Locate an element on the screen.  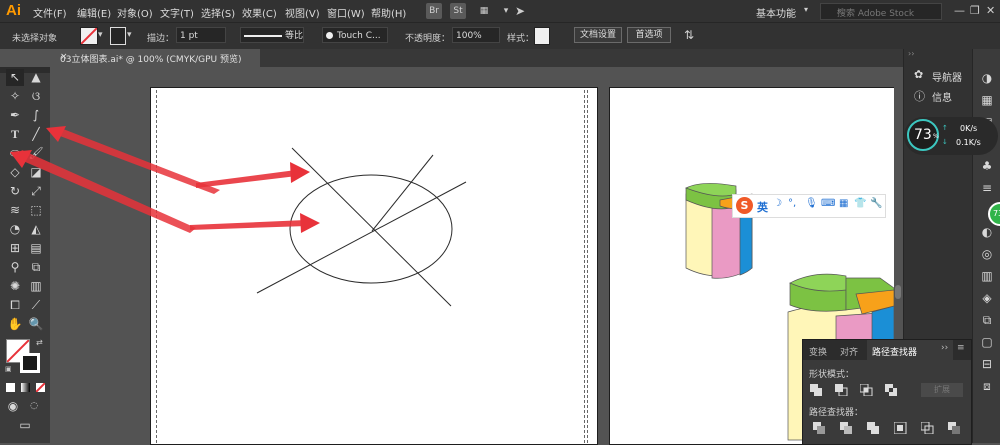
dock-info: 信息 is located at coordinates (942, 96).